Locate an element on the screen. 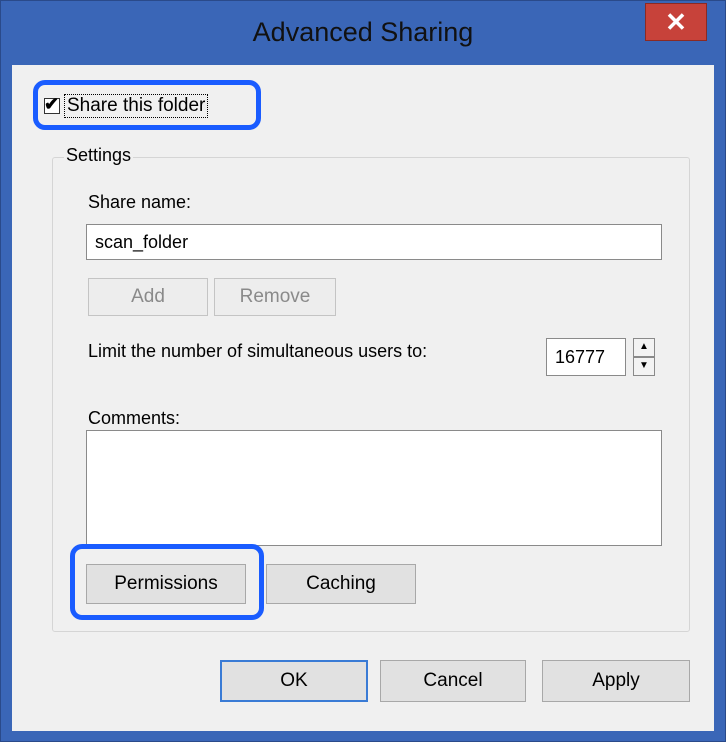 This screenshot has width=728, height=744. checkbox-box: ✔ is located at coordinates (52, 104).